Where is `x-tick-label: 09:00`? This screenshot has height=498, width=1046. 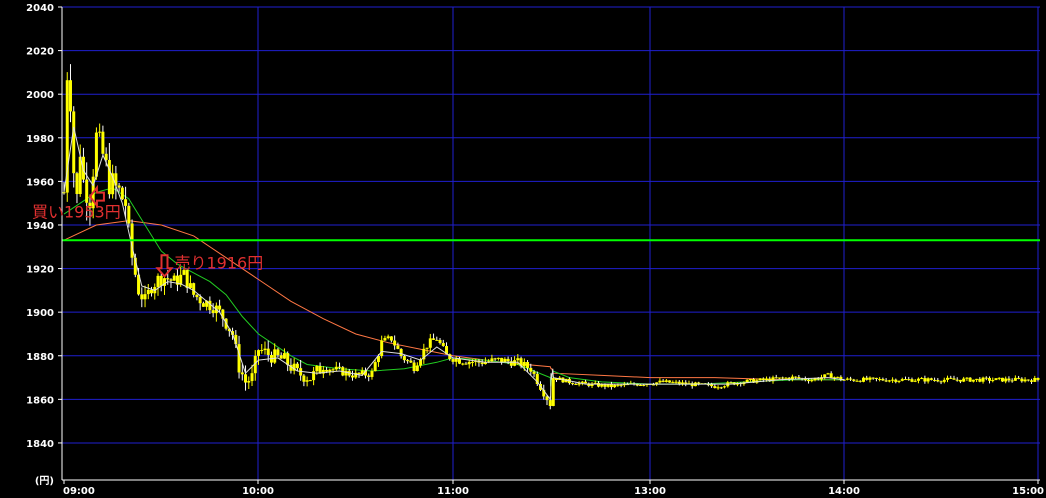
x-tick-label: 09:00 is located at coordinates (79, 491).